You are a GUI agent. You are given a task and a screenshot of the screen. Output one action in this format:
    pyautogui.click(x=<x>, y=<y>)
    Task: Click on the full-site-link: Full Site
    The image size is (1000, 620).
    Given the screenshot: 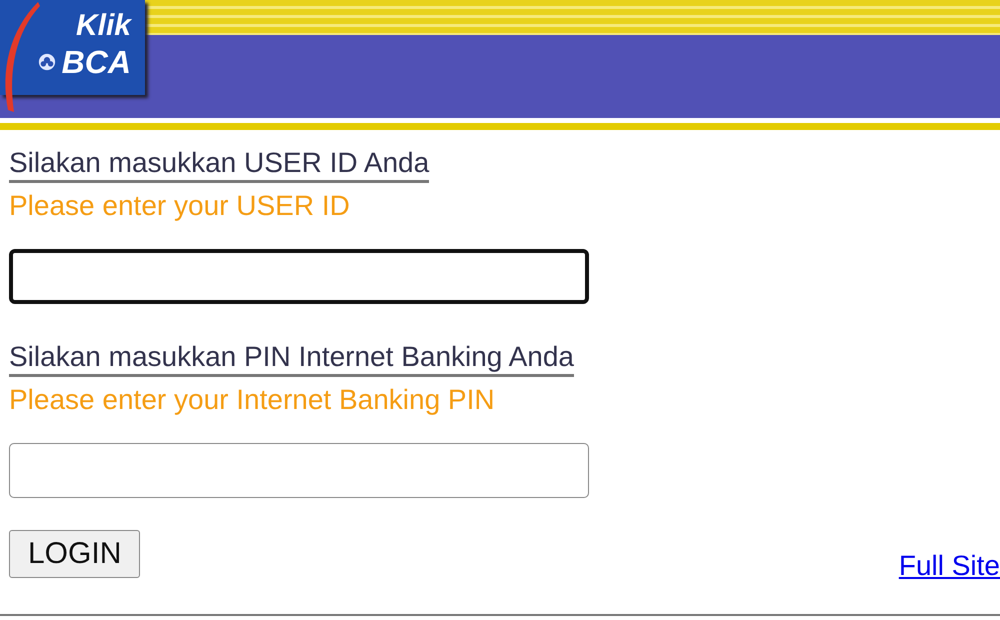 What is the action you would take?
    pyautogui.click(x=949, y=566)
    